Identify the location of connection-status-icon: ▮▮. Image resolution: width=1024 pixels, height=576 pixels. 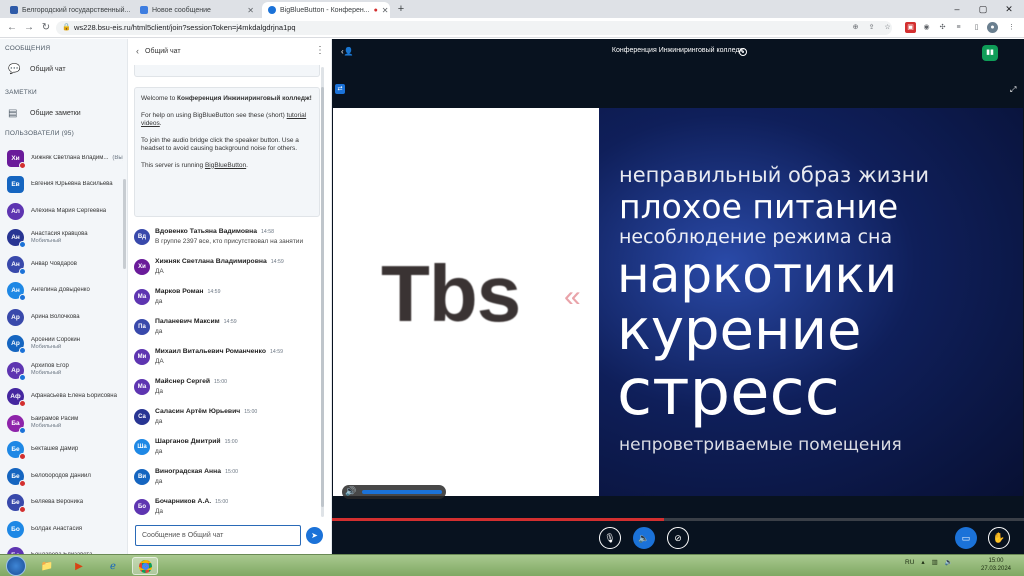
(990, 53).